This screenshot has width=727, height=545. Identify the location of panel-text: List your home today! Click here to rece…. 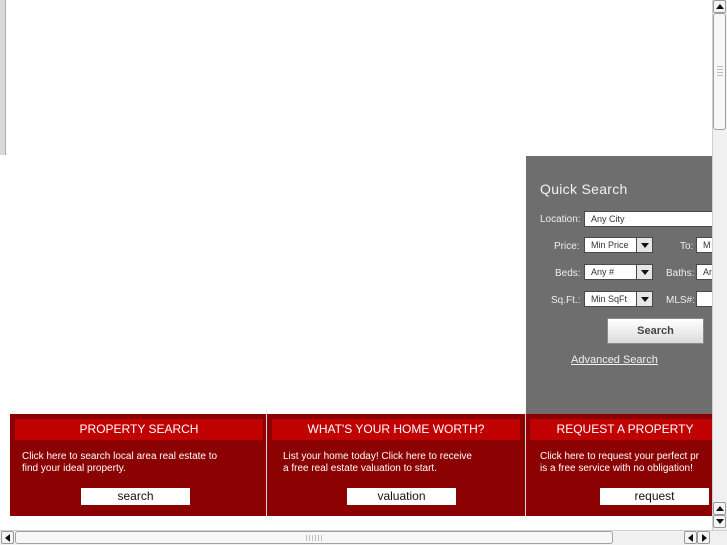
(402, 463).